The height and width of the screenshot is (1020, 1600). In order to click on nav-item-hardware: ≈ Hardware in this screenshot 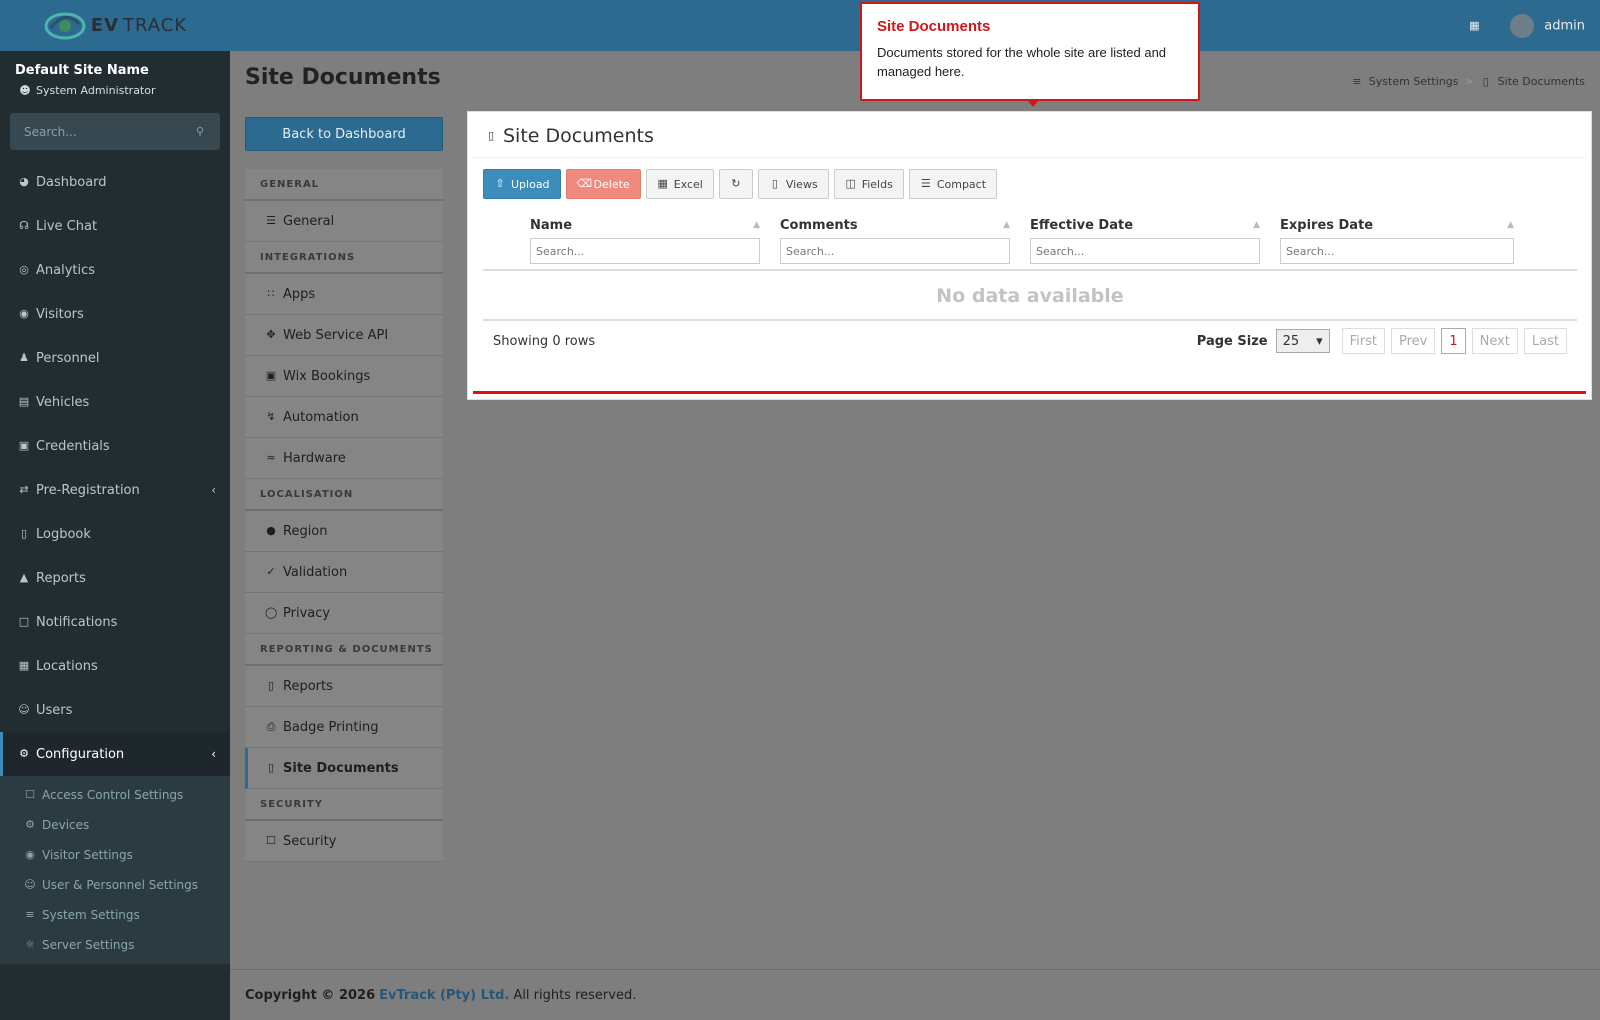, I will do `click(344, 458)`.